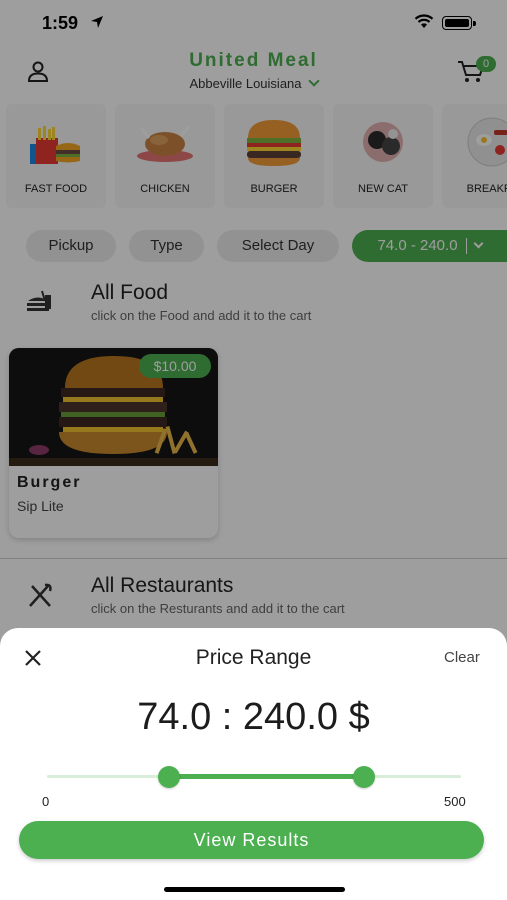  Describe the element at coordinates (462, 657) in the screenshot. I see `clear-button: Clear` at that location.